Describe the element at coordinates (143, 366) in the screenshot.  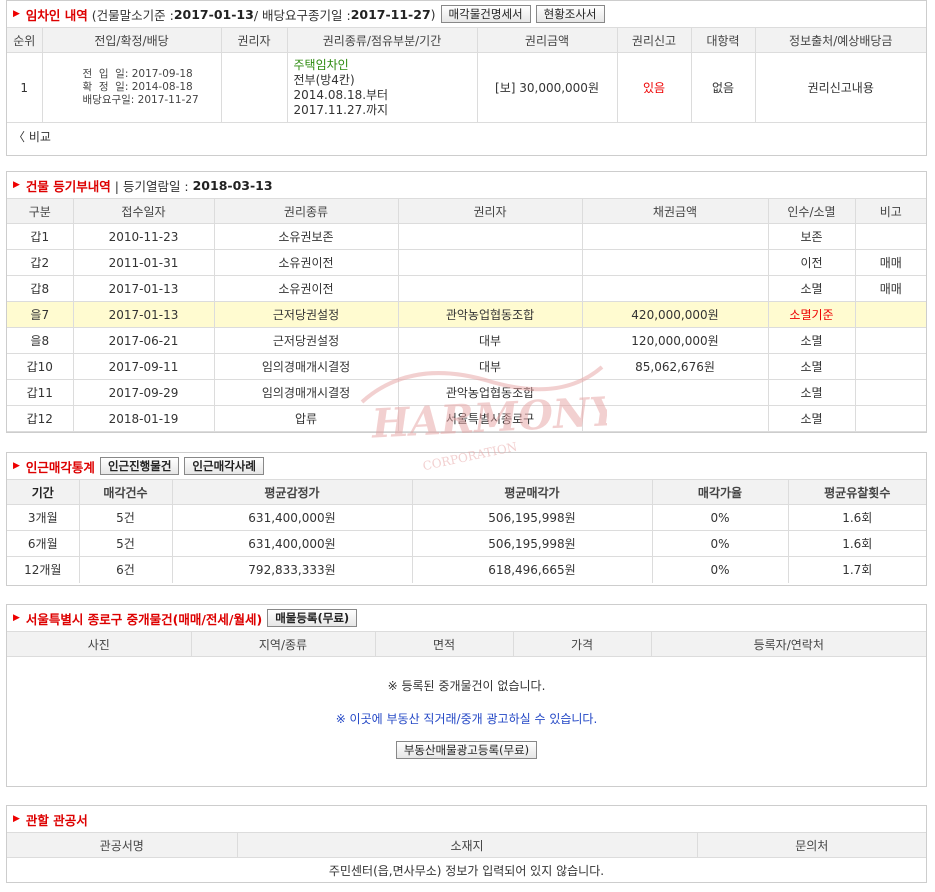
I see `reg-date: 2017-09-11` at that location.